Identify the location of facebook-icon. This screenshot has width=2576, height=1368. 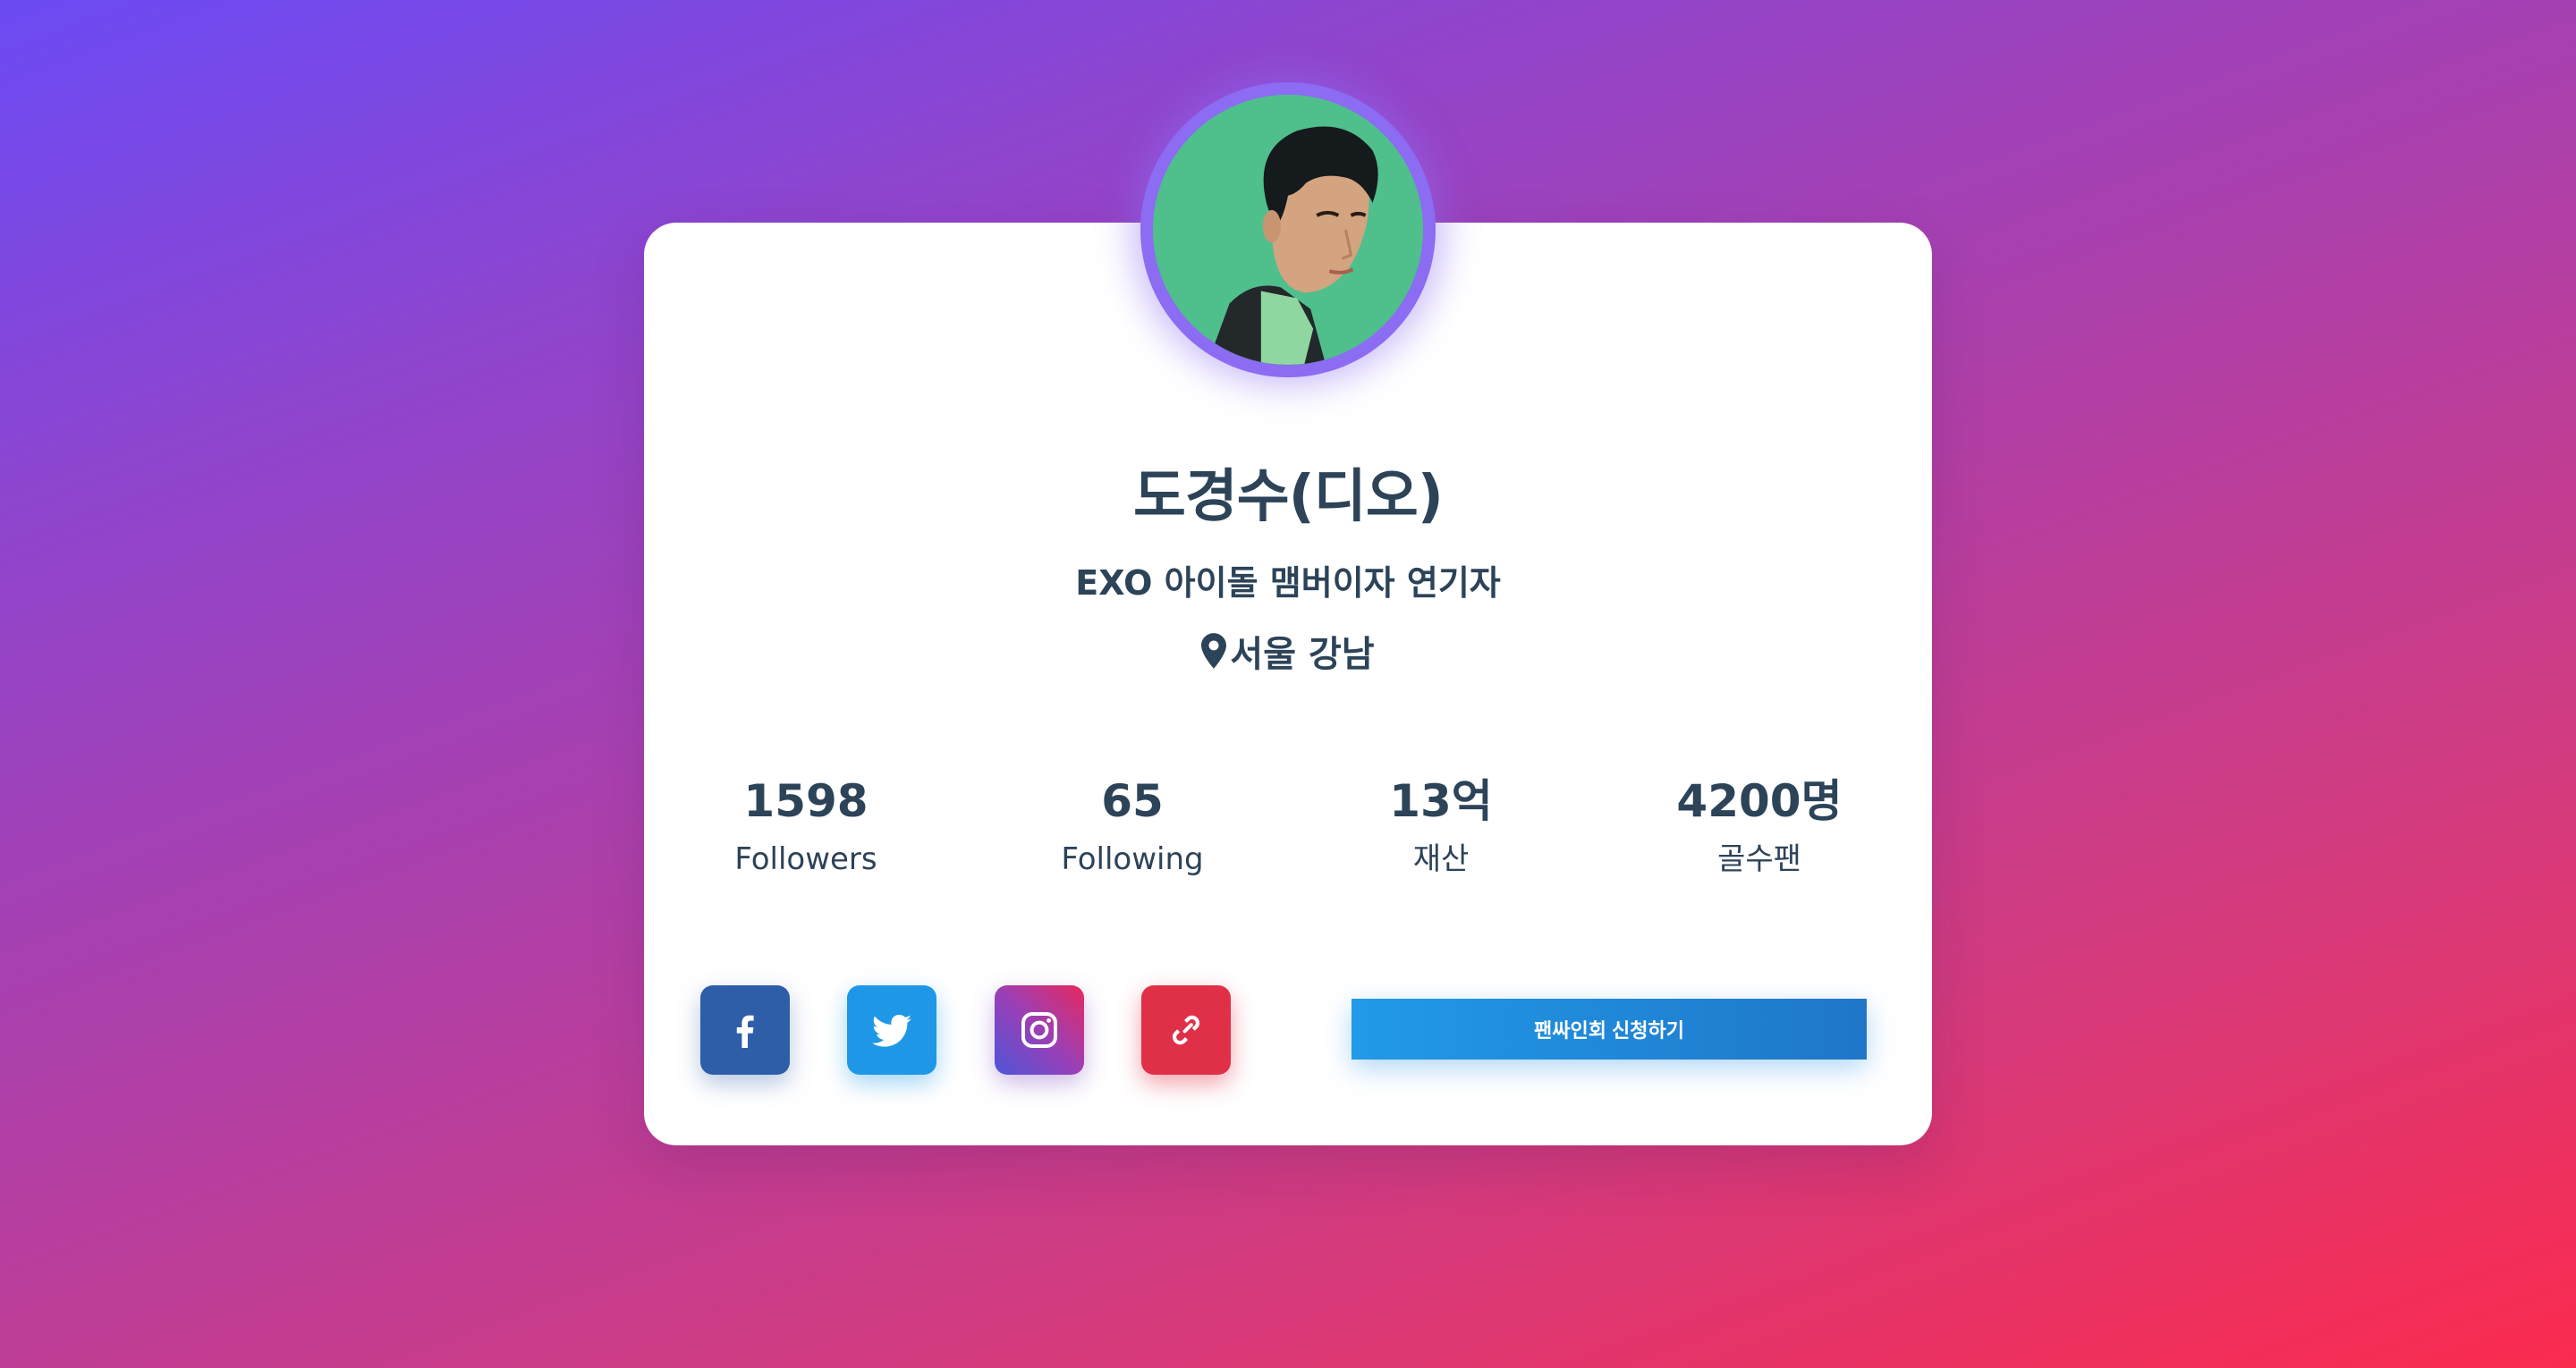
(745, 1030).